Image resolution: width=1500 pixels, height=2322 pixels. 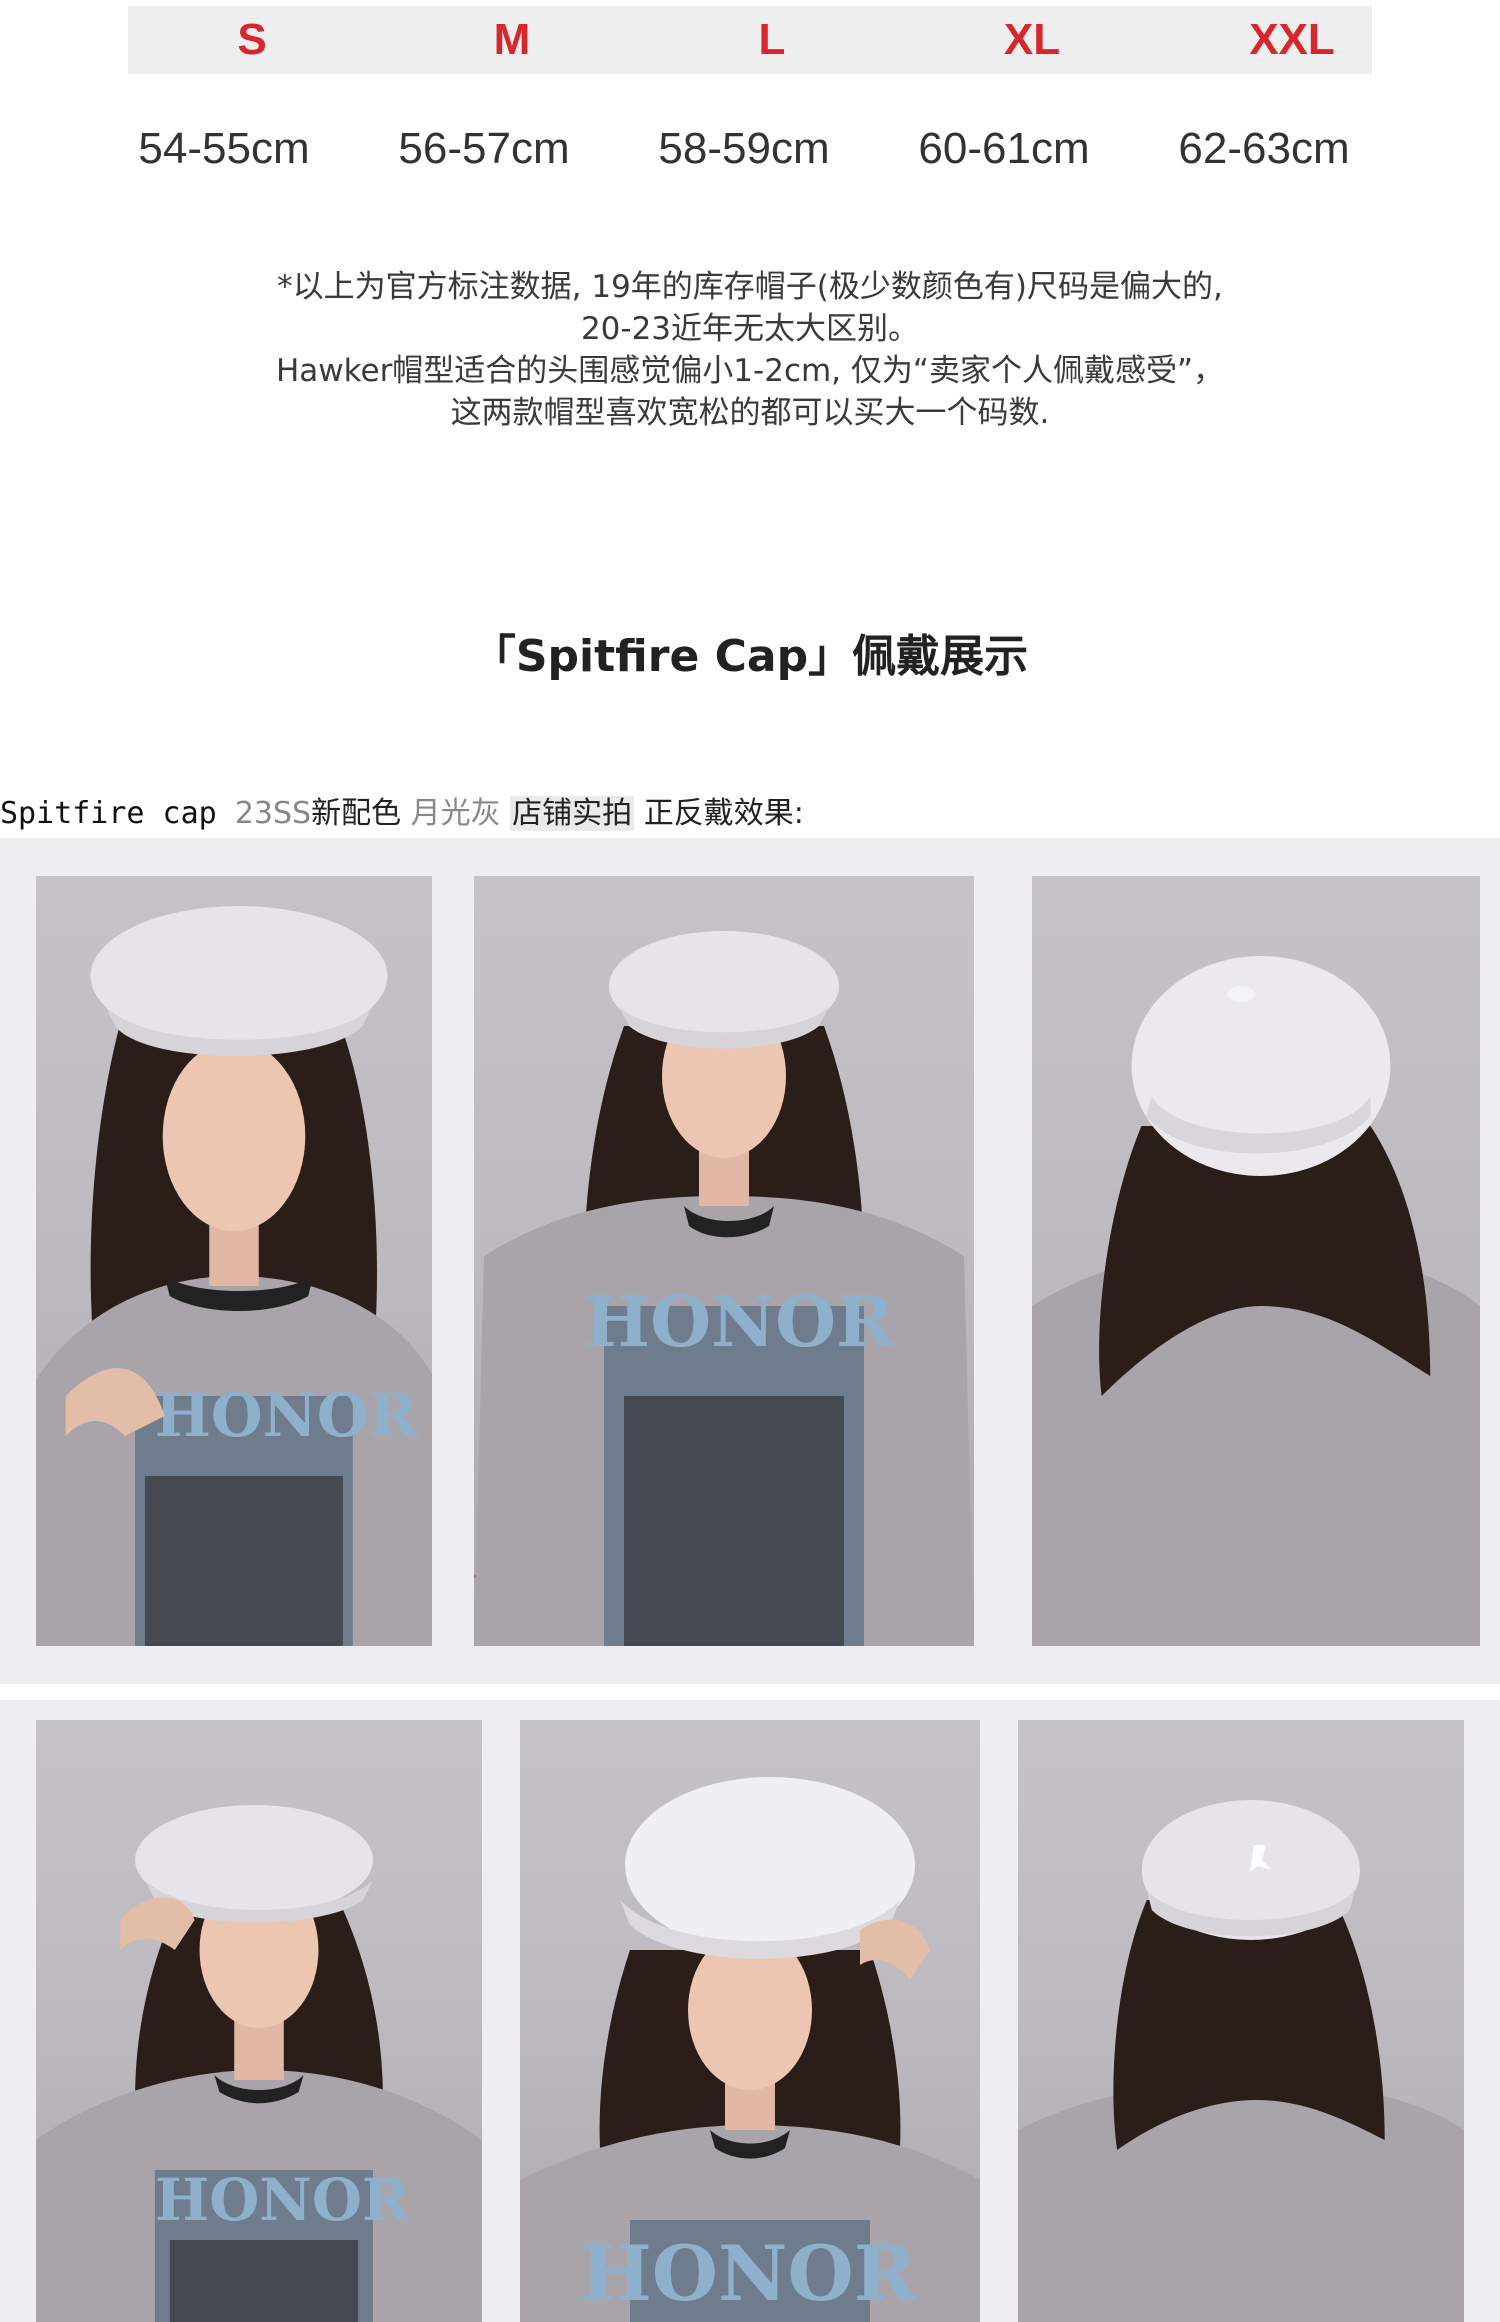 I want to click on size-label-s: S, so click(x=252, y=39).